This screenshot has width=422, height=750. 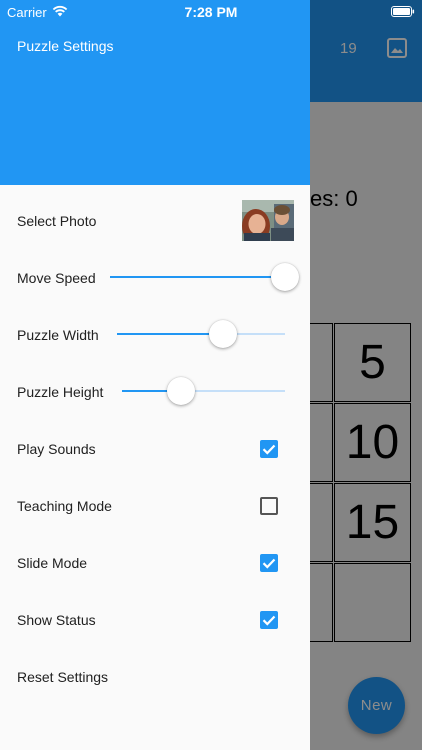 What do you see at coordinates (155, 448) in the screenshot?
I see `play-sounds-row: Play Sounds` at bounding box center [155, 448].